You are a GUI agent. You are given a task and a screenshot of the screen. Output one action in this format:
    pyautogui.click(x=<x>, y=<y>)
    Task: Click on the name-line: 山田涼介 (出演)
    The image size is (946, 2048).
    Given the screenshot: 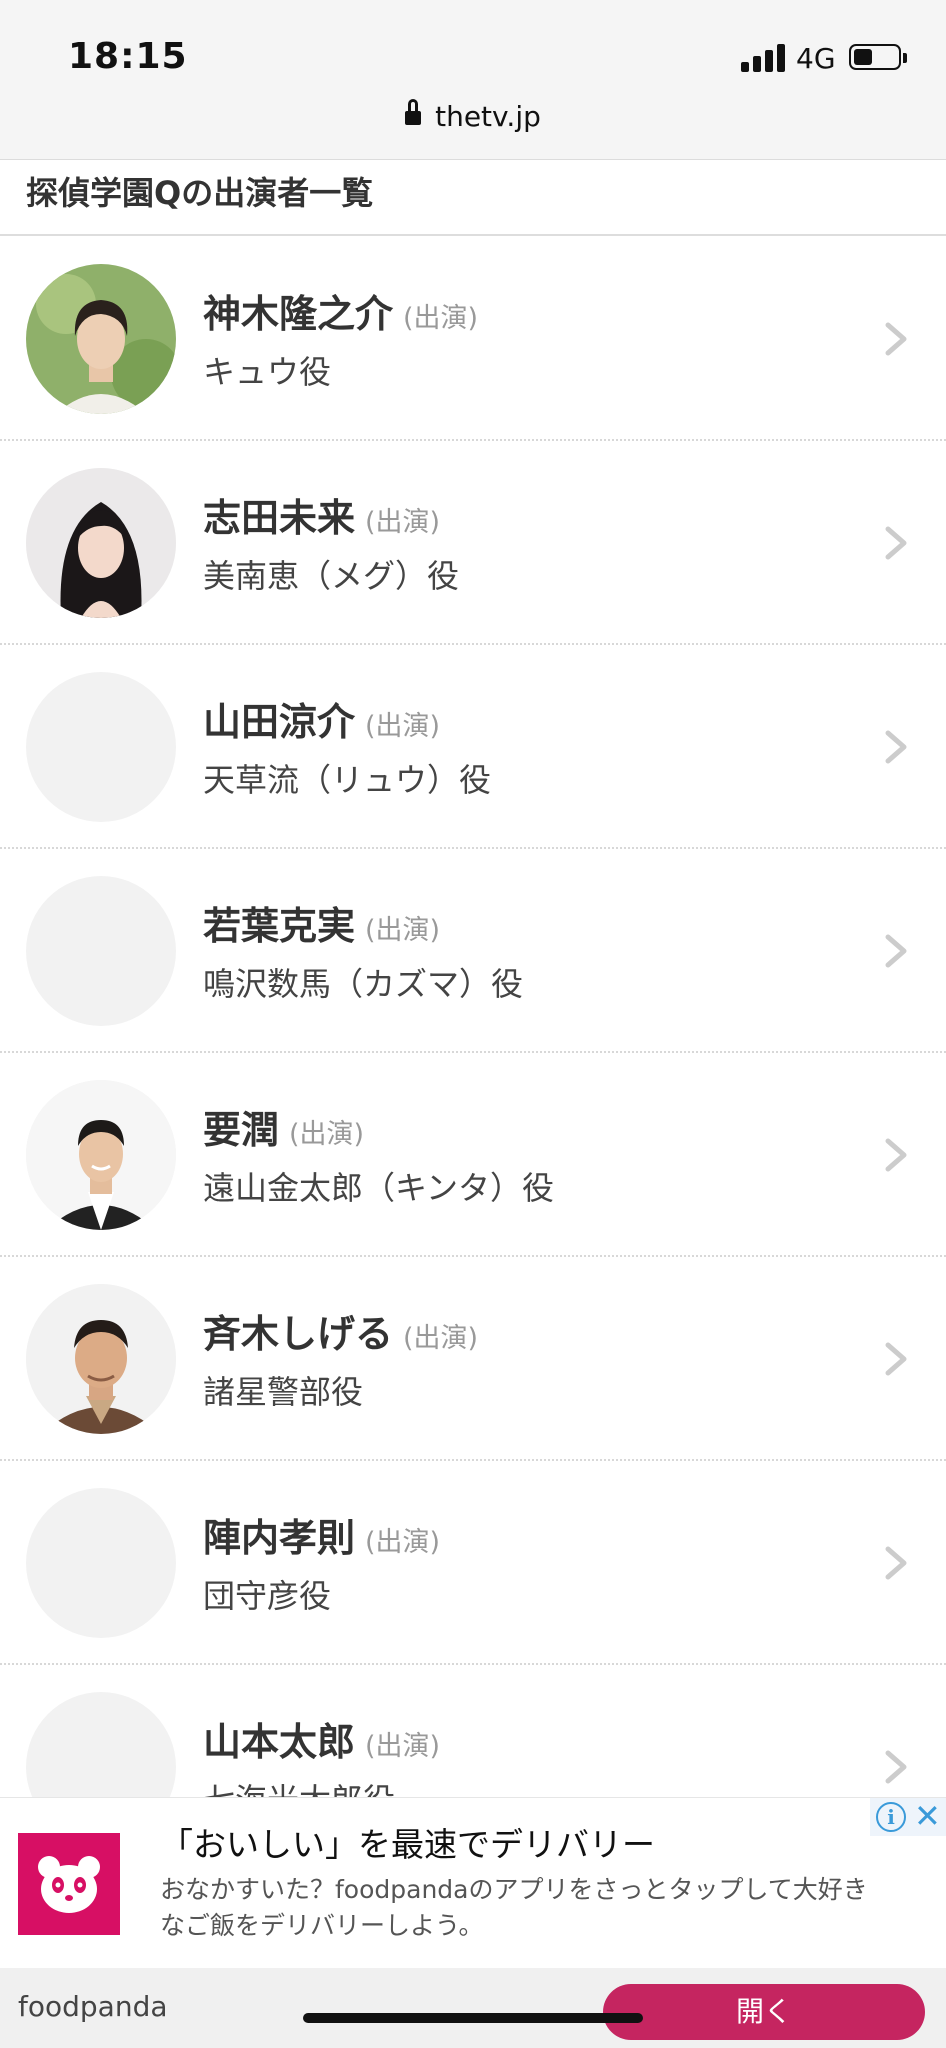 What is the action you would take?
    pyautogui.click(x=321, y=718)
    